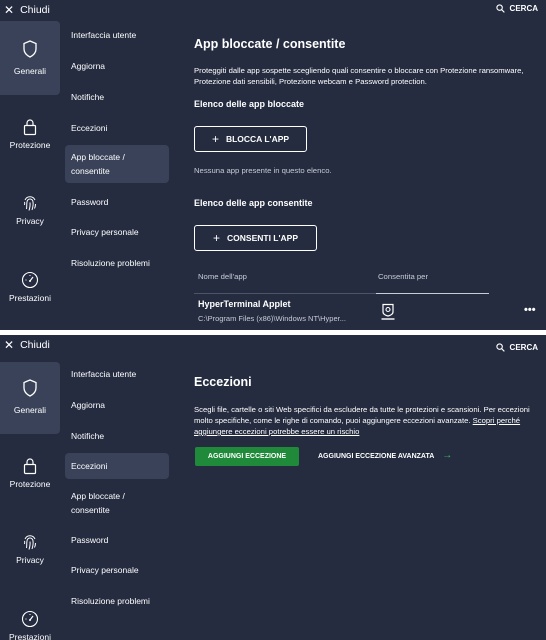 The image size is (546, 640). What do you see at coordinates (270, 44) in the screenshot?
I see `page-title: App bloccate / consentite` at bounding box center [270, 44].